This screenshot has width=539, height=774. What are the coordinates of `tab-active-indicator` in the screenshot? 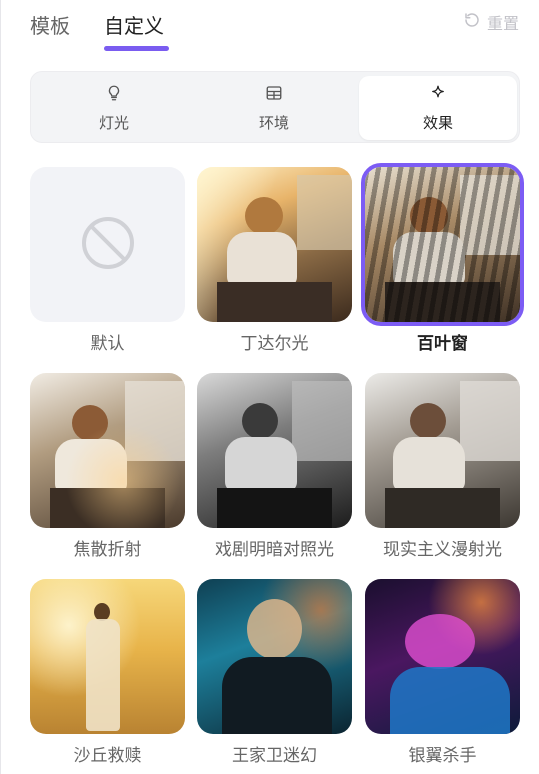 It's located at (136, 48).